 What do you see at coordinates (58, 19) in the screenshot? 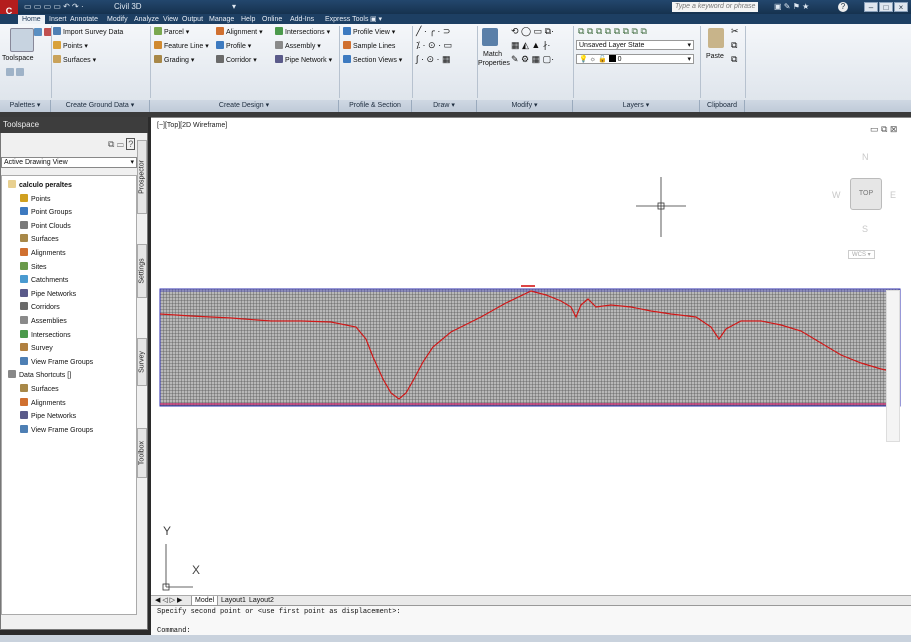
I see `tab-insert: Insert` at bounding box center [58, 19].